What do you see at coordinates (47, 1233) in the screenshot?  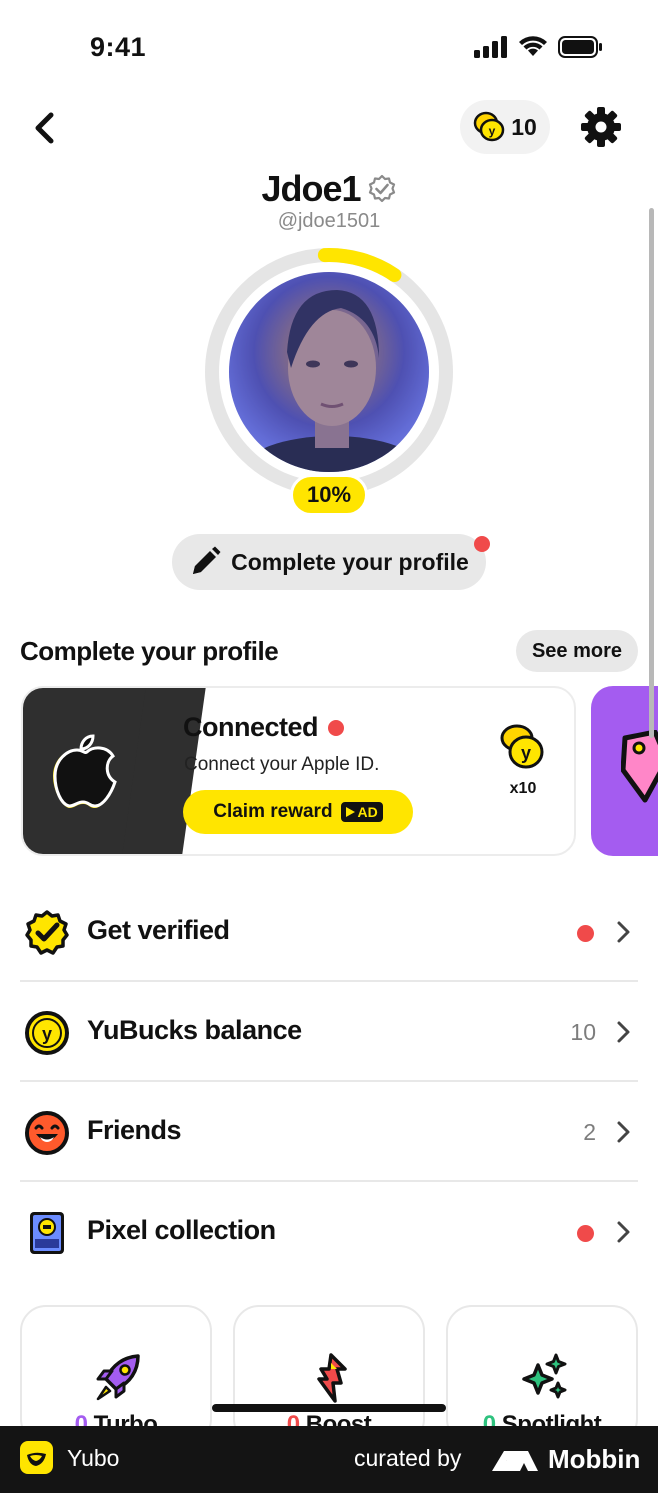 I see `pixel-collection-icon` at bounding box center [47, 1233].